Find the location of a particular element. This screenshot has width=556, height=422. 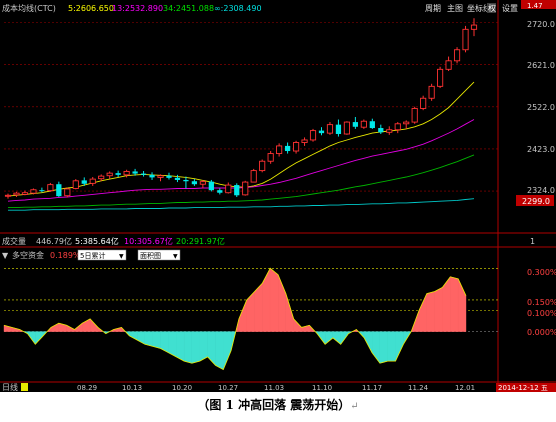

figure-caption-text: （图 1 冲高回落 震荡开始） is located at coordinates (274, 405).